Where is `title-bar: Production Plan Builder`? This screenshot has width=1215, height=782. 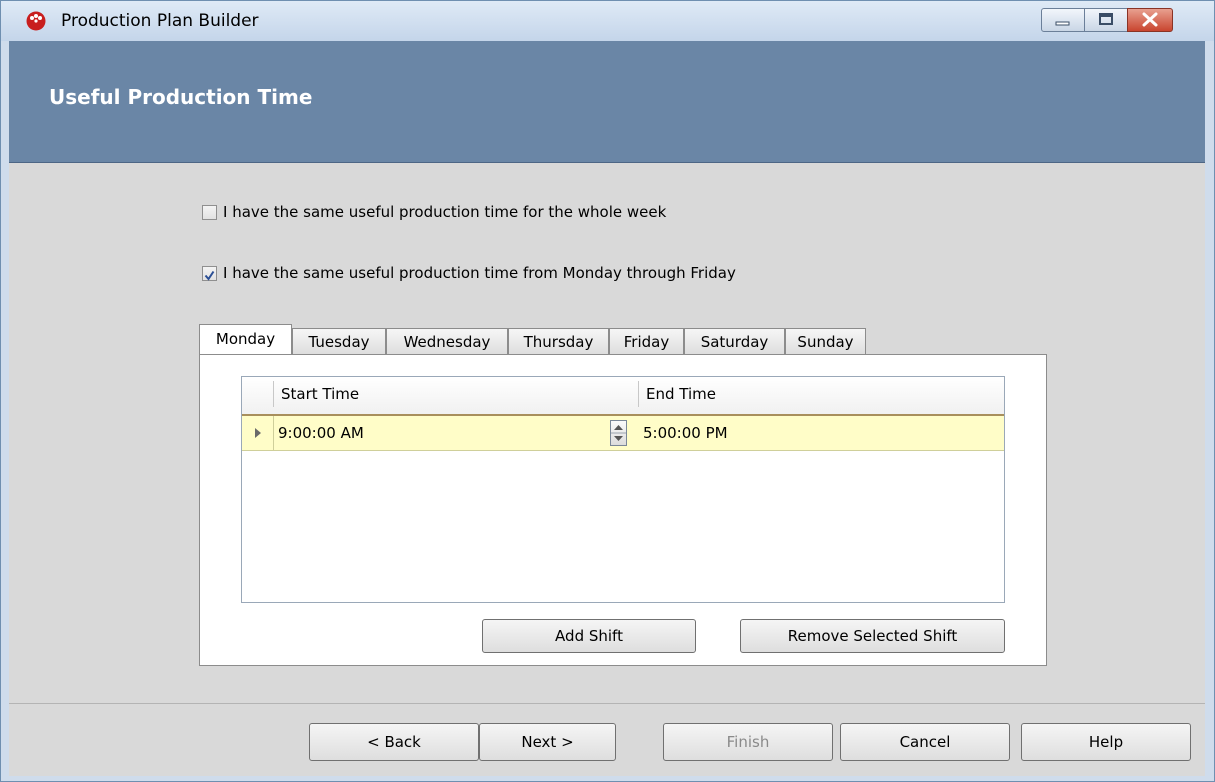 title-bar: Production Plan Builder is located at coordinates (607, 21).